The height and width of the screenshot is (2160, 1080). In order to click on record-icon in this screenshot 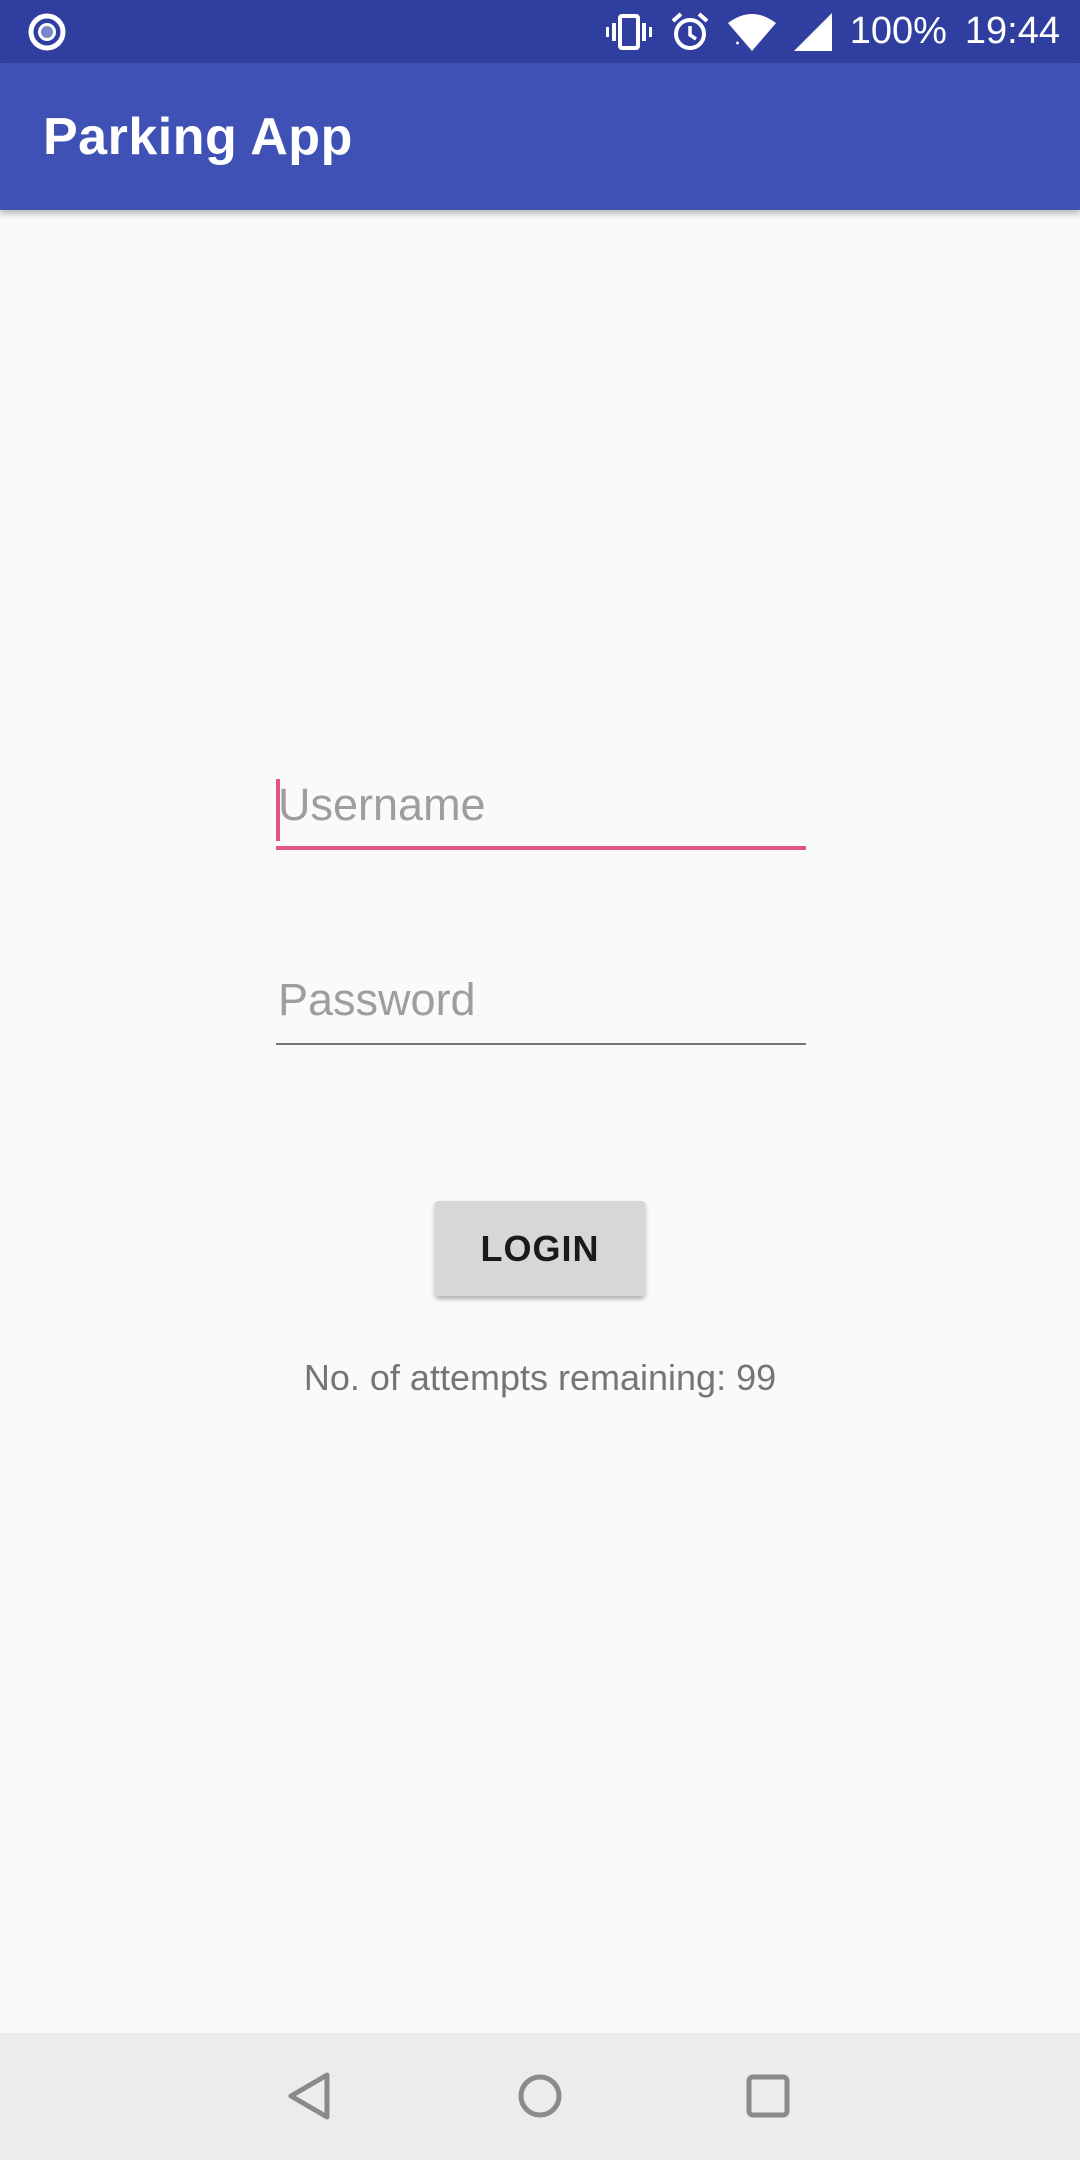, I will do `click(47, 32)`.